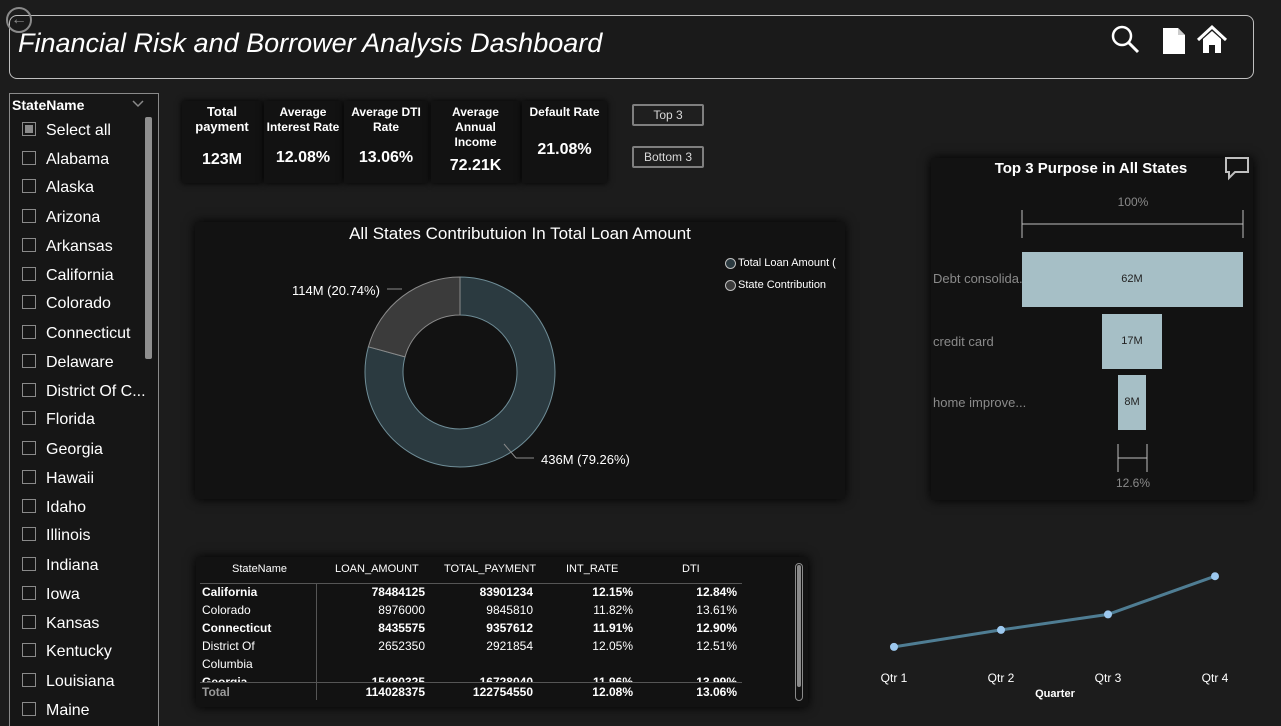 The height and width of the screenshot is (726, 1281). What do you see at coordinates (1132, 224) in the screenshot?
I see `funnel-top-bracket` at bounding box center [1132, 224].